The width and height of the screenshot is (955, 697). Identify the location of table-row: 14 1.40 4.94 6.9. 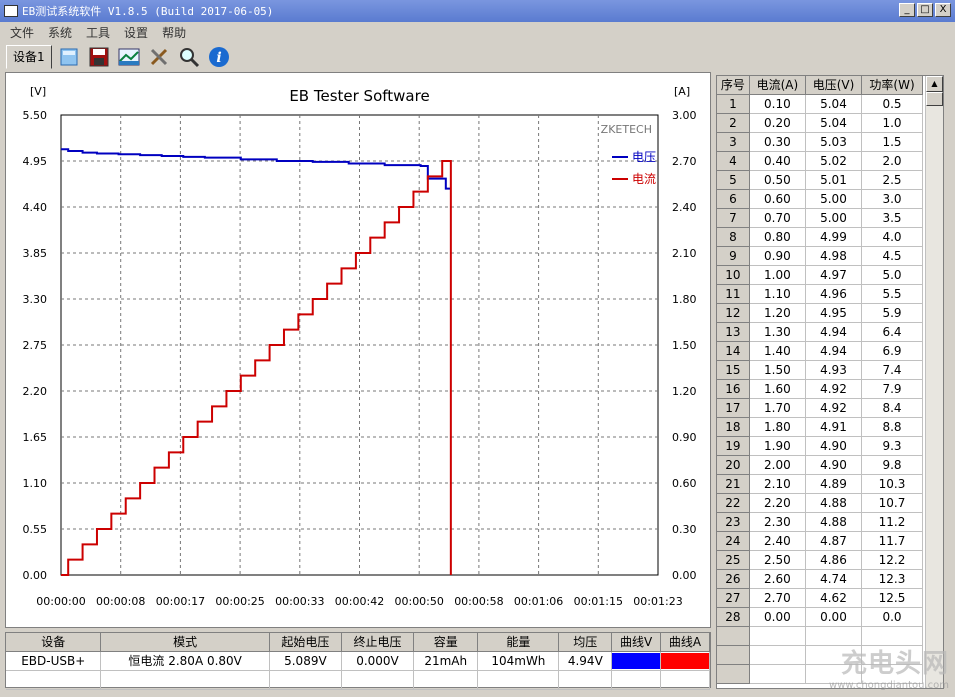
(820, 351).